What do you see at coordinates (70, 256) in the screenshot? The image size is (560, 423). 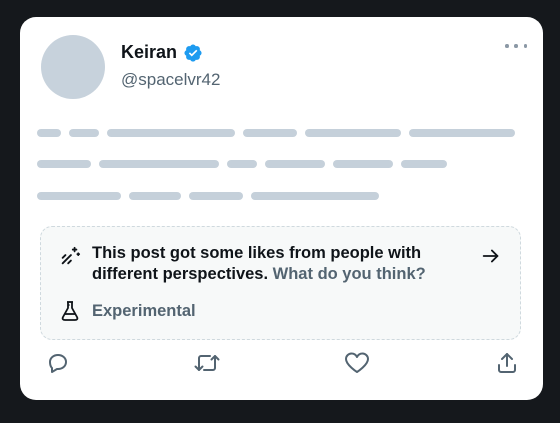 I see `sparkle-icon` at bounding box center [70, 256].